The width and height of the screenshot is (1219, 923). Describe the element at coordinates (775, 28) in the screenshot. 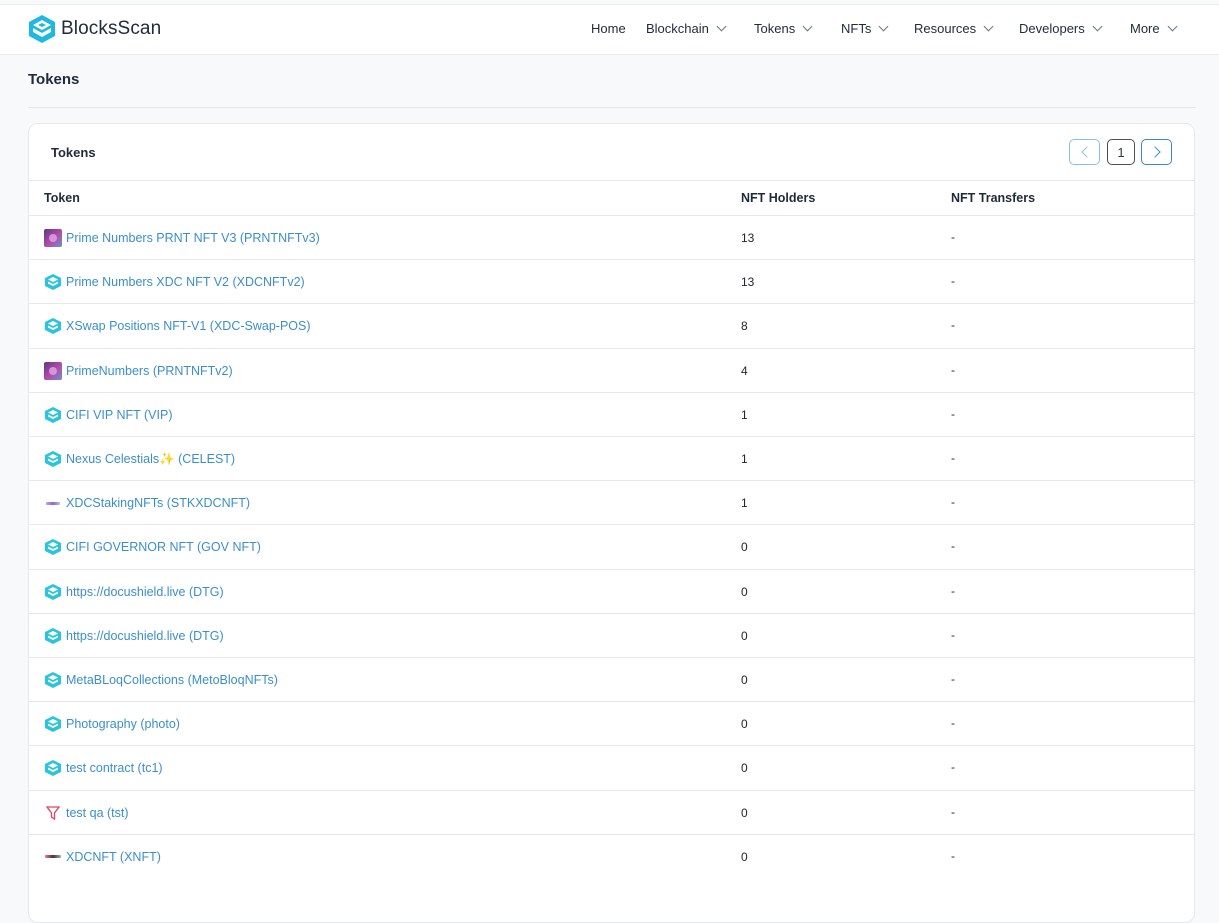

I see `nav-tokens-label: Tokens` at that location.